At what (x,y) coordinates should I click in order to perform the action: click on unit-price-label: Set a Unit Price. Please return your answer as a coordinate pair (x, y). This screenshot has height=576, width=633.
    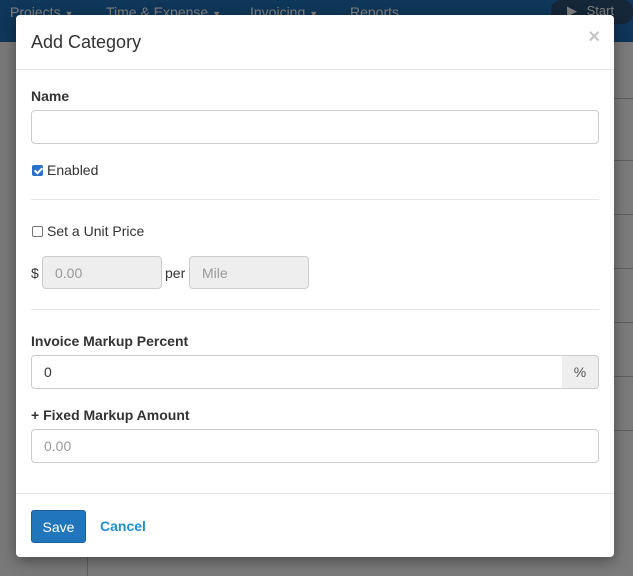
    Looking at the image, I should click on (96, 231).